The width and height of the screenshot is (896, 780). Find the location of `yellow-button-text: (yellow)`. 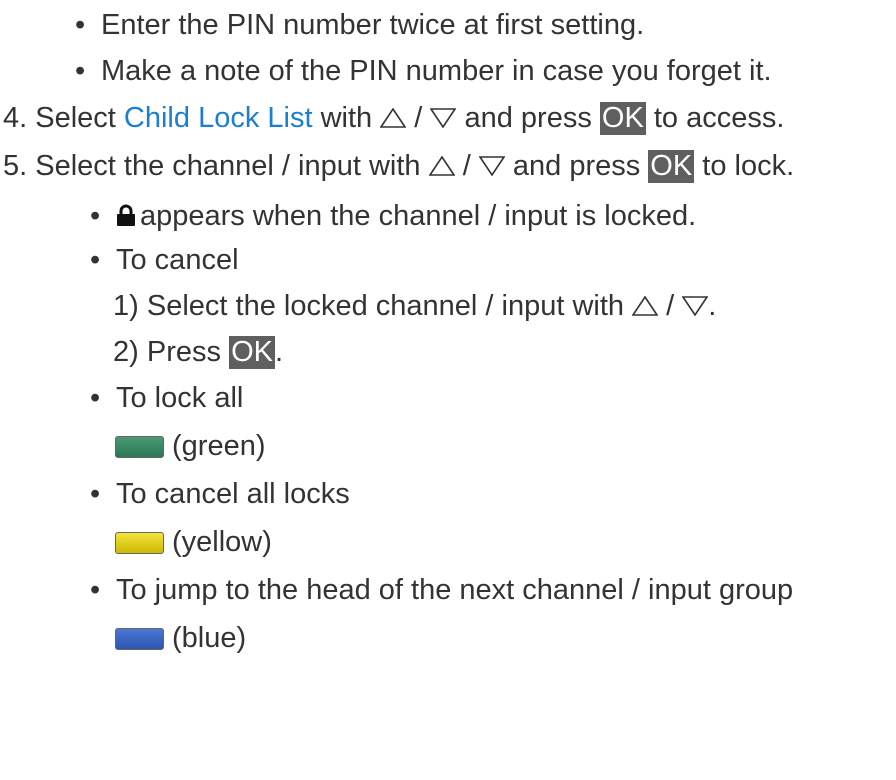

yellow-button-text: (yellow) is located at coordinates (222, 542).